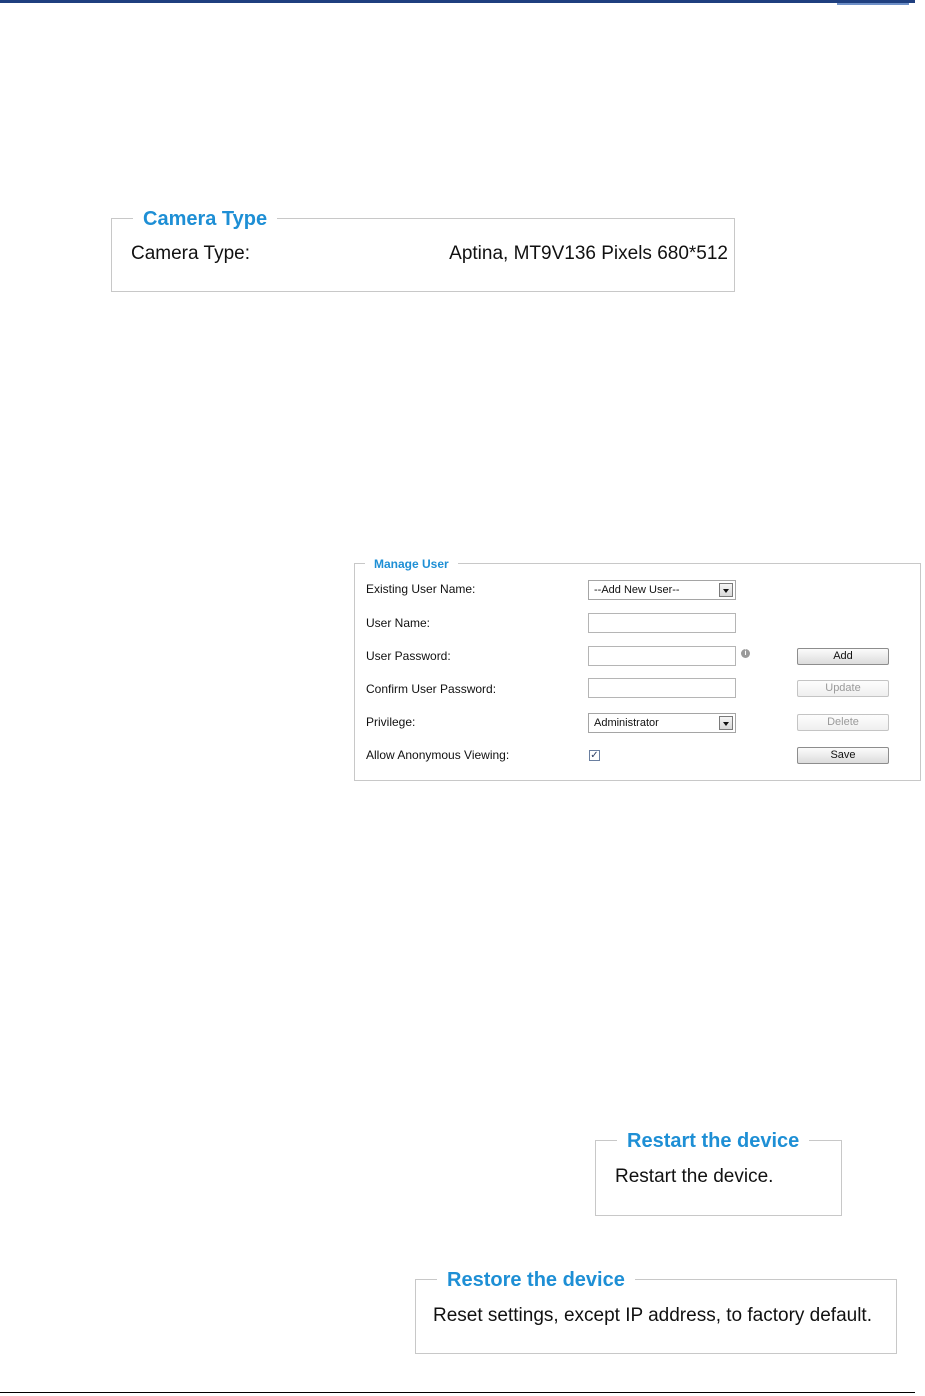  What do you see at coordinates (536, 1280) in the screenshot?
I see `restore-legend: Restore the device` at bounding box center [536, 1280].